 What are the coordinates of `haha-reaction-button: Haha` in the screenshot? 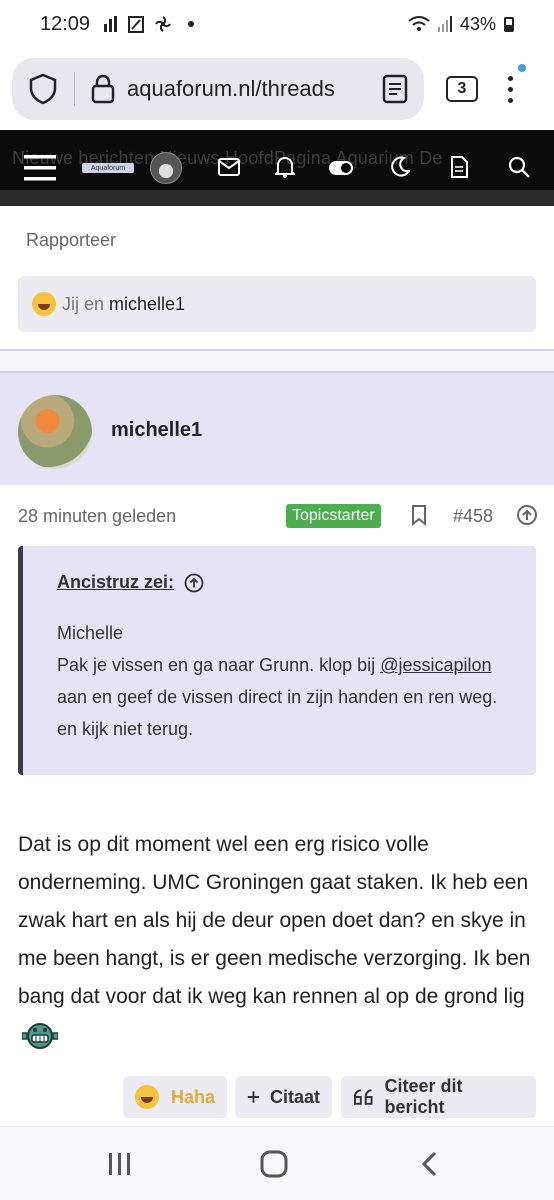 It's located at (175, 1097).